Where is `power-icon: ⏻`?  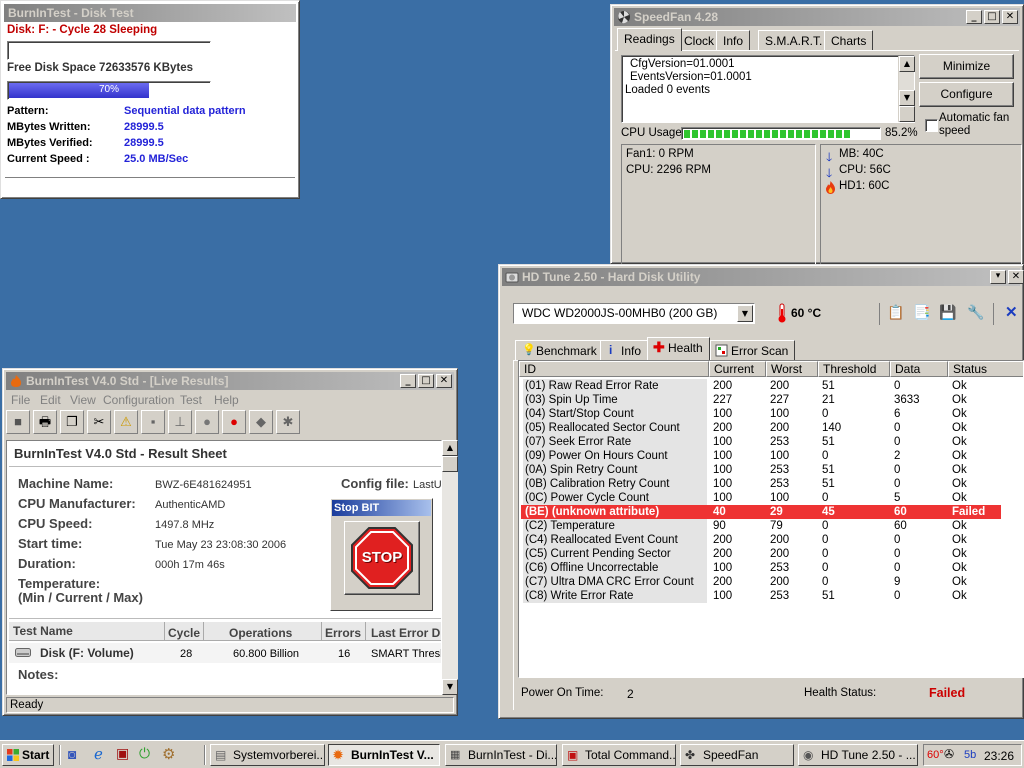
power-icon: ⏻ is located at coordinates (144, 753).